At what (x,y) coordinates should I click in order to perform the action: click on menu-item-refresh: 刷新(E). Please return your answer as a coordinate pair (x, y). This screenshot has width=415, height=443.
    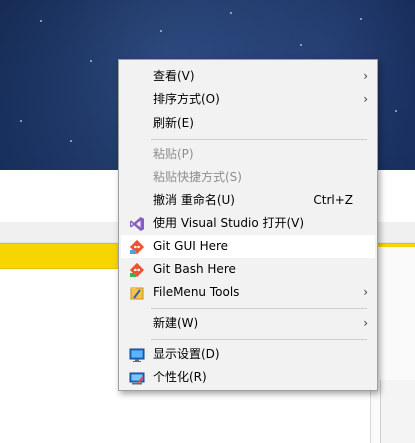
    Looking at the image, I should click on (248, 123).